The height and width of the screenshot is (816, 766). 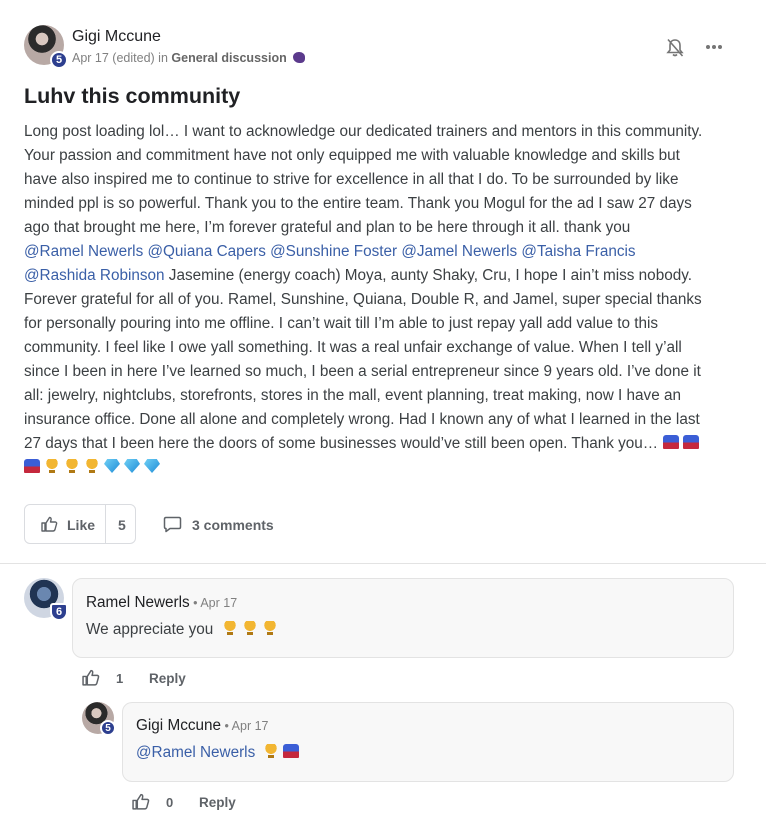 What do you see at coordinates (333, 251) in the screenshot?
I see `mention-link: @Sunshine Foster` at bounding box center [333, 251].